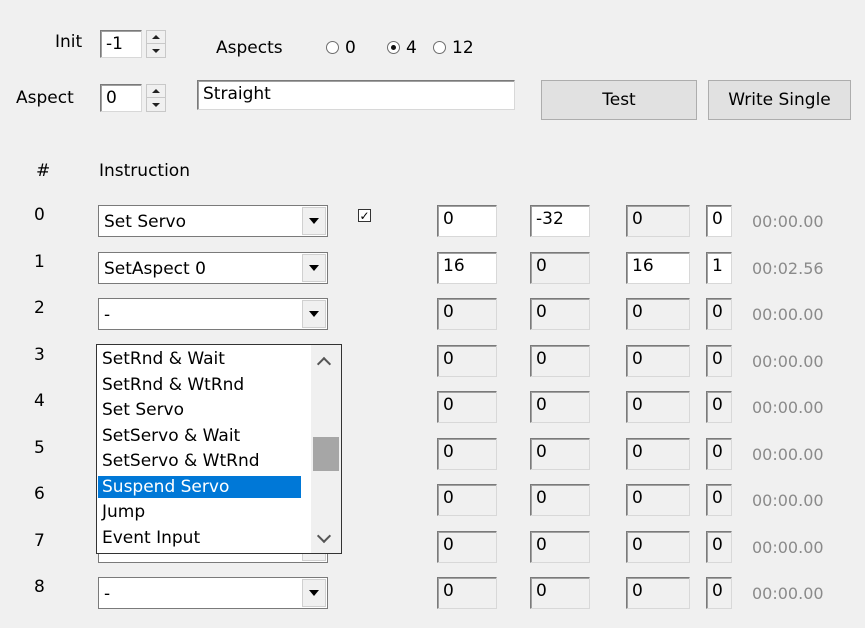  I want to click on dropdown-option: Event Input, so click(199, 538).